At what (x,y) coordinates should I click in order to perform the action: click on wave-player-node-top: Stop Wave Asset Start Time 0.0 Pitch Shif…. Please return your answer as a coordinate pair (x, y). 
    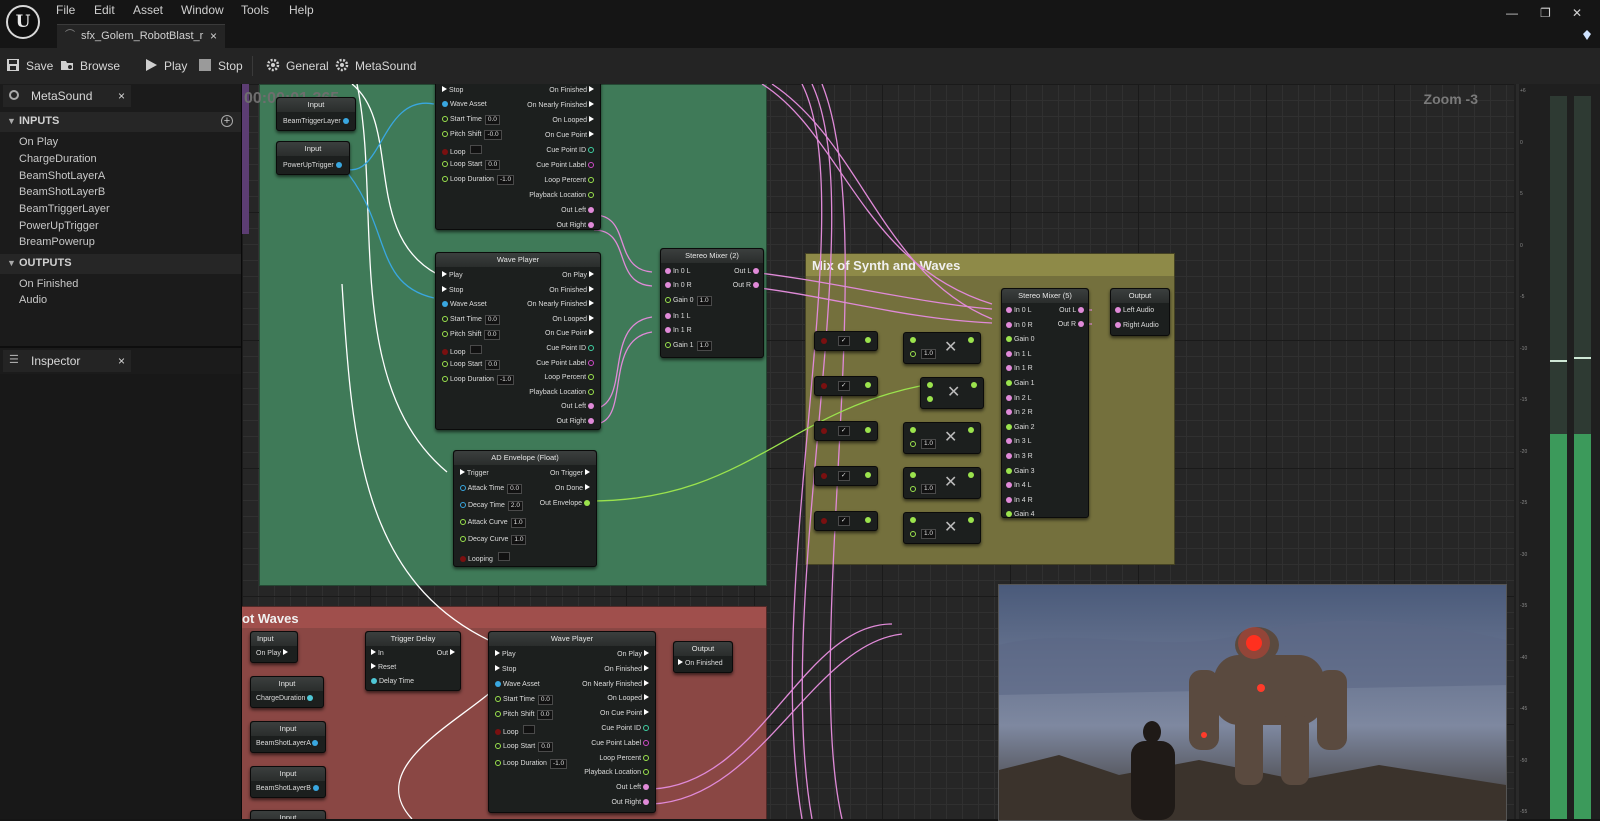
    Looking at the image, I should click on (518, 157).